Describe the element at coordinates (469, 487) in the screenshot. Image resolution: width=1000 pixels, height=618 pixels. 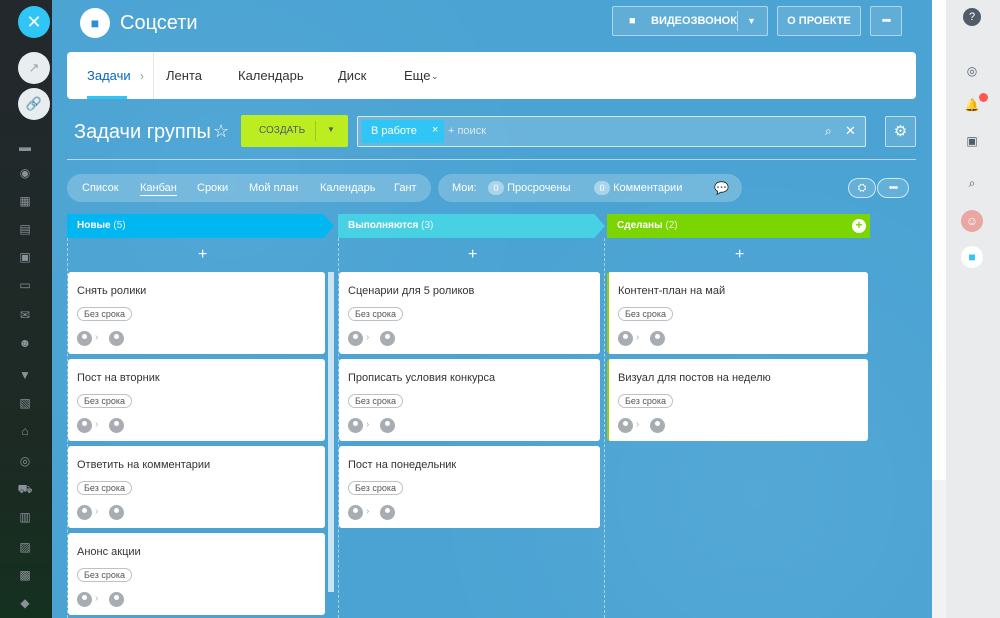
I see `task-card: Пост на понедельник Без срока ›` at that location.